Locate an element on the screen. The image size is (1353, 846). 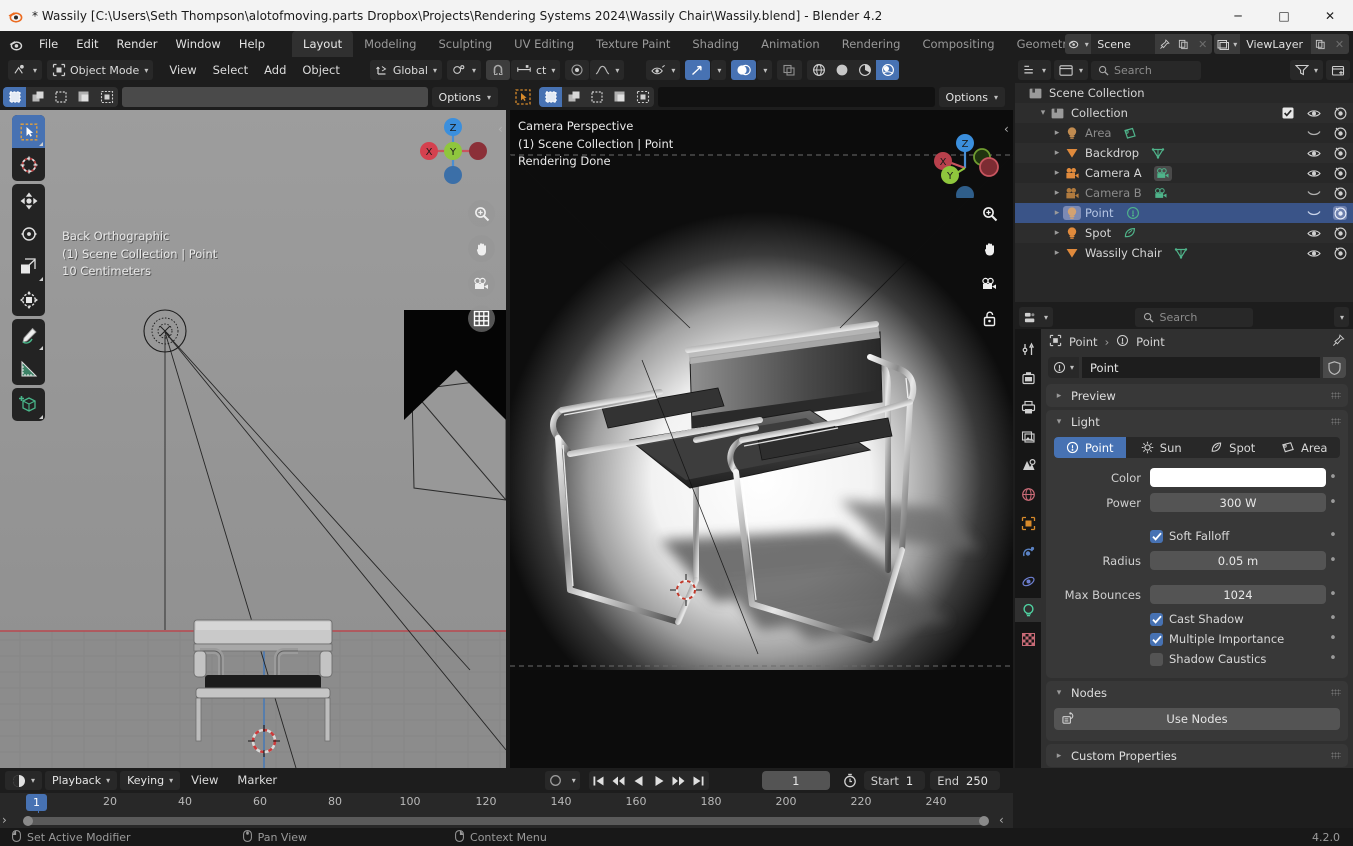
frame-end-field: End 250 is located at coordinates (965, 780).